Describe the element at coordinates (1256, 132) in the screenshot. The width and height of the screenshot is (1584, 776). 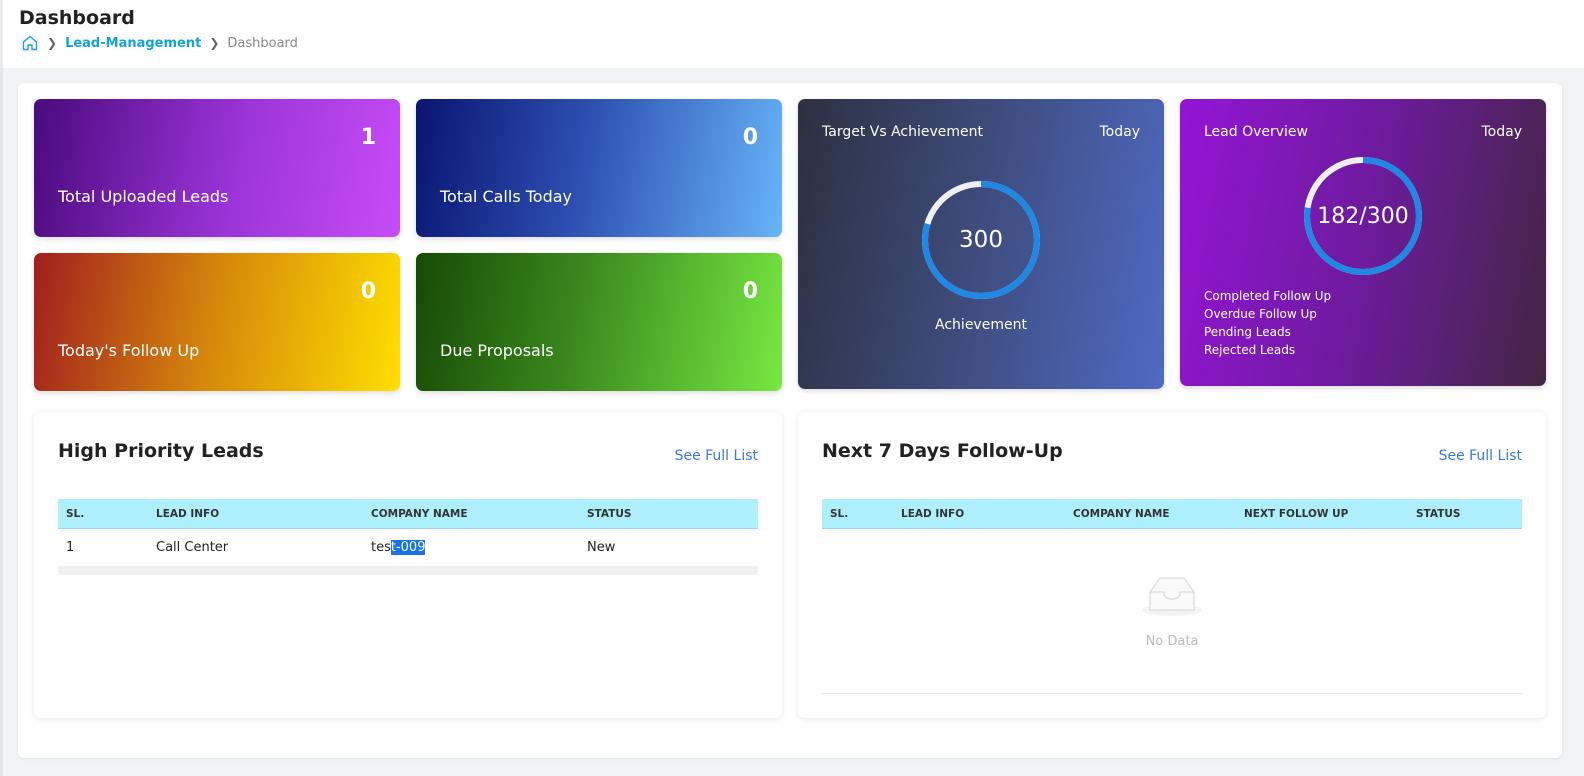
I see `card-title: Lead Overview` at that location.